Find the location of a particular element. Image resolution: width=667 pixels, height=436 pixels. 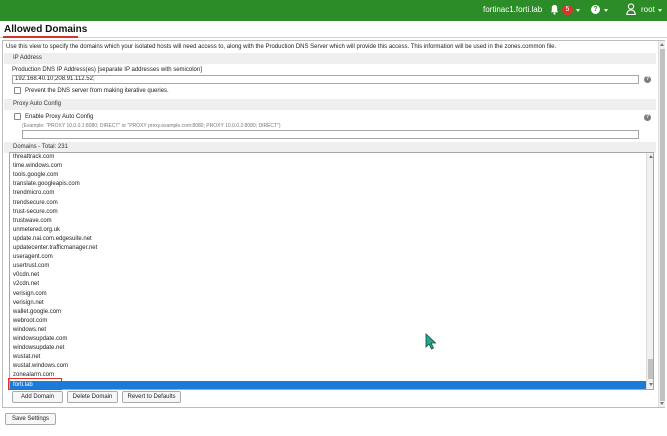

list-item: trustwave.com is located at coordinates (328, 221).